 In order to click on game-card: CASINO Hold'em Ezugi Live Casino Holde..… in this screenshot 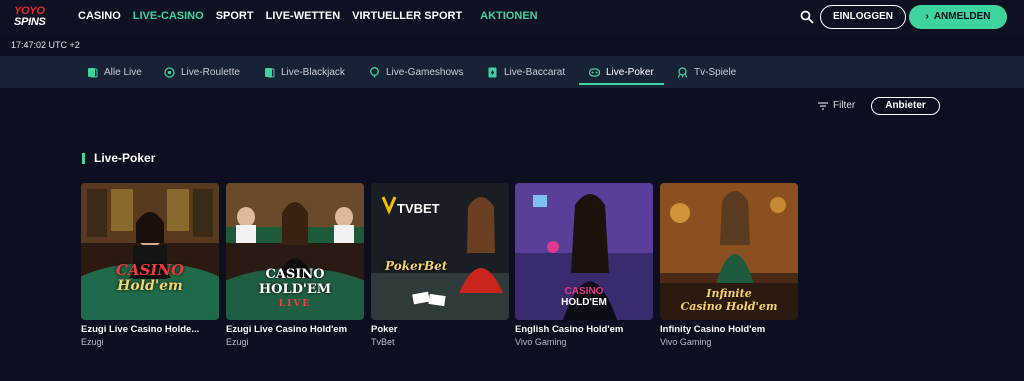, I will do `click(150, 265)`.